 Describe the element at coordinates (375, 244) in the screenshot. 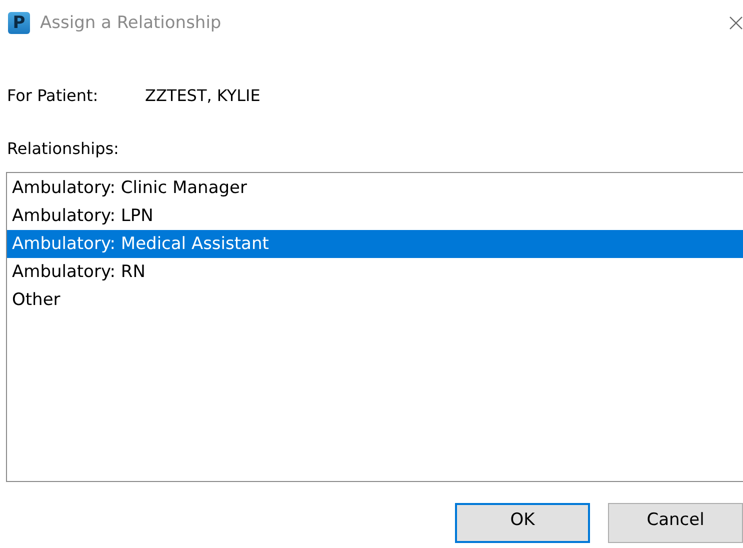

I see `list-item: Ambulatory: Medical Assistant` at that location.